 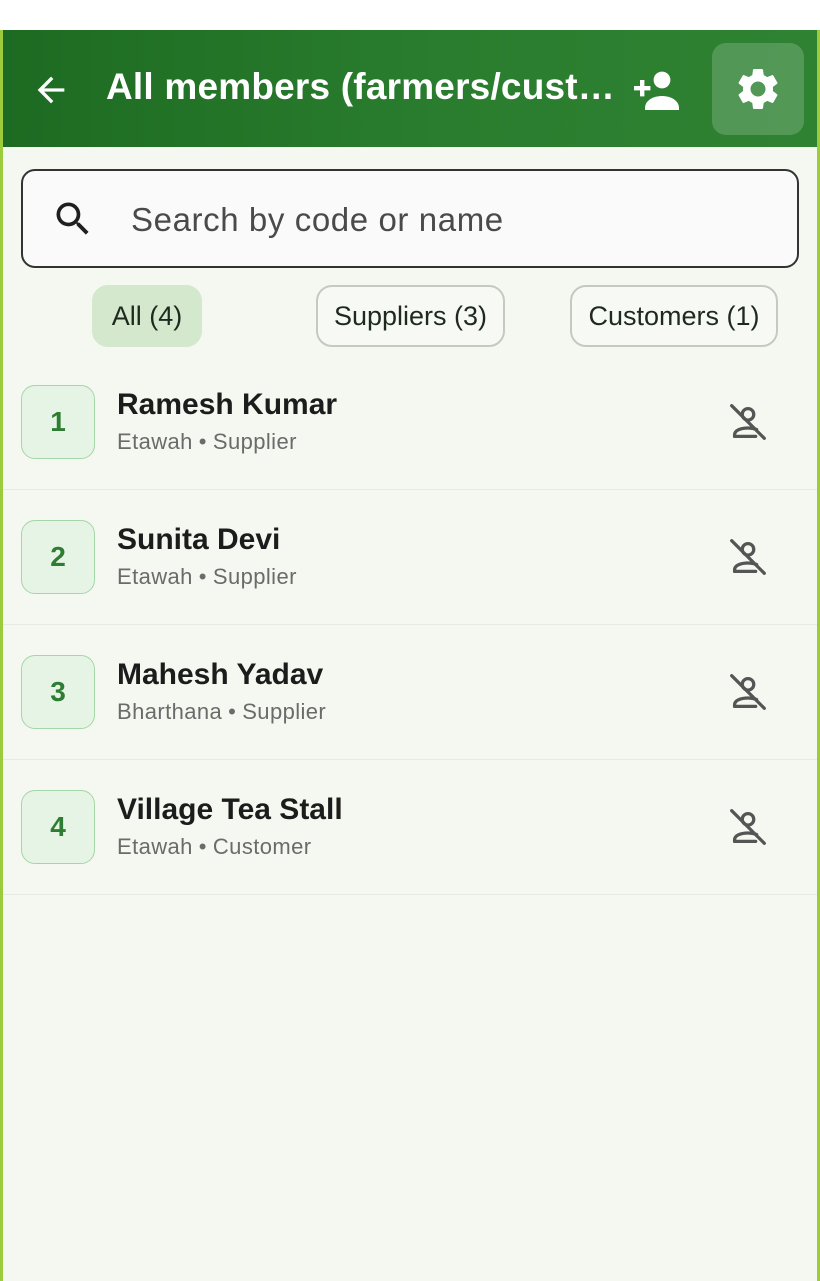 What do you see at coordinates (410, 692) in the screenshot?
I see `member-row: 3 Mahesh Yadav Bharthana • Supplier` at bounding box center [410, 692].